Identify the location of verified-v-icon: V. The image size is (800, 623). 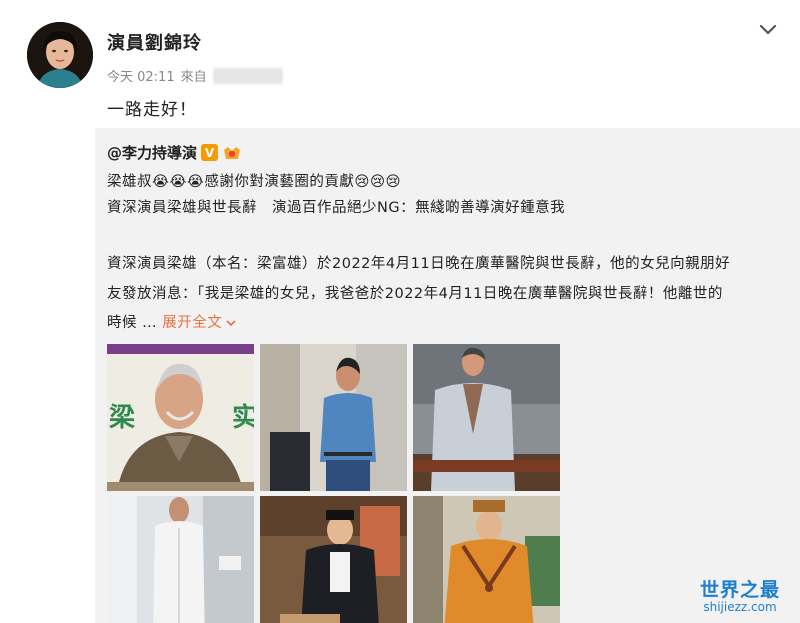
(210, 152).